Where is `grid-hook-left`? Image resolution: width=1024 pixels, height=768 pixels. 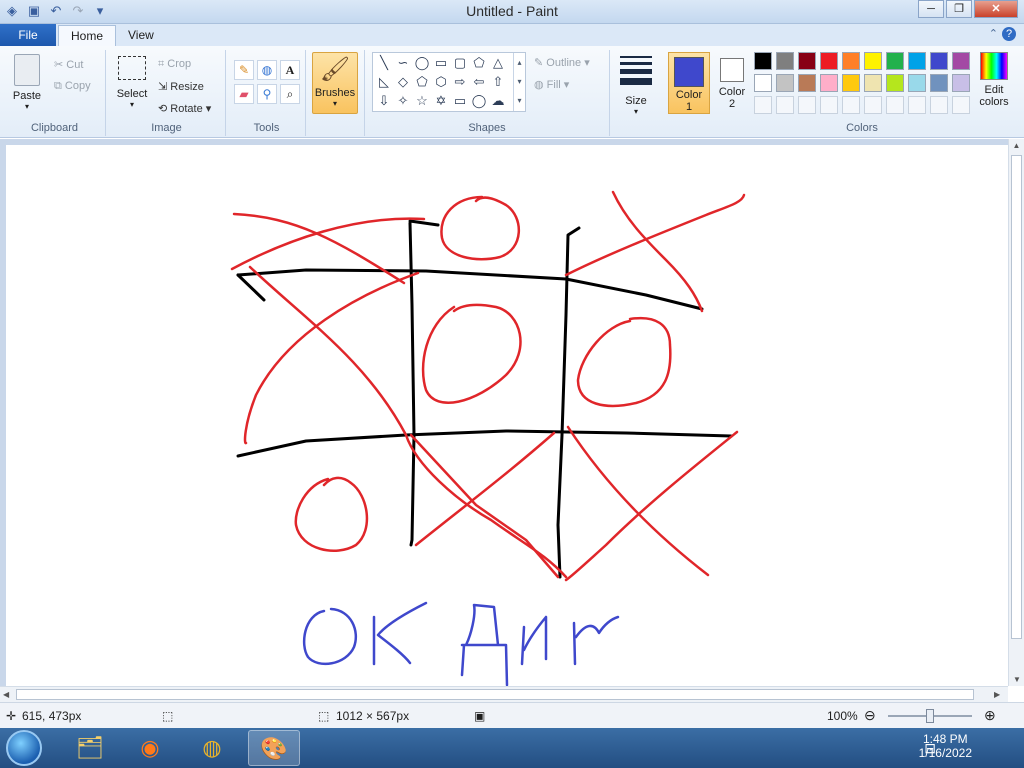 grid-hook-left is located at coordinates (251, 287).